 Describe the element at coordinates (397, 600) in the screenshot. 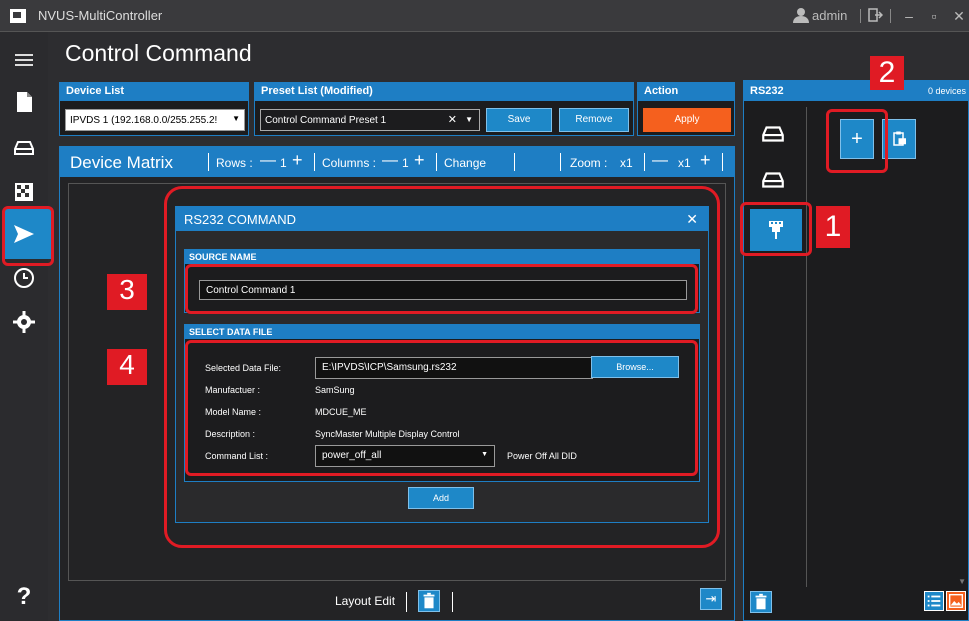

I see `matrix-footer: Layout Edit ⇥` at that location.